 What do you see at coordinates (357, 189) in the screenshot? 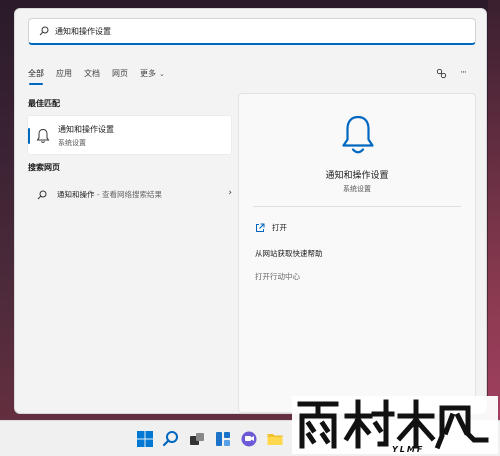
I see `detail-subtitle: 系统设置` at bounding box center [357, 189].